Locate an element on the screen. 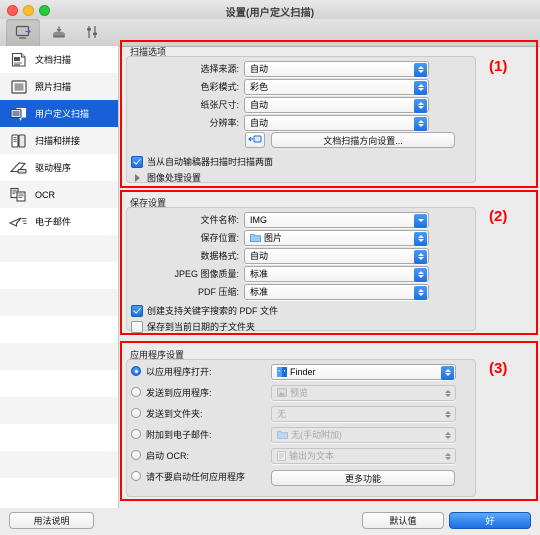 The height and width of the screenshot is (535, 540). data-format-select: 自动 is located at coordinates (336, 255).